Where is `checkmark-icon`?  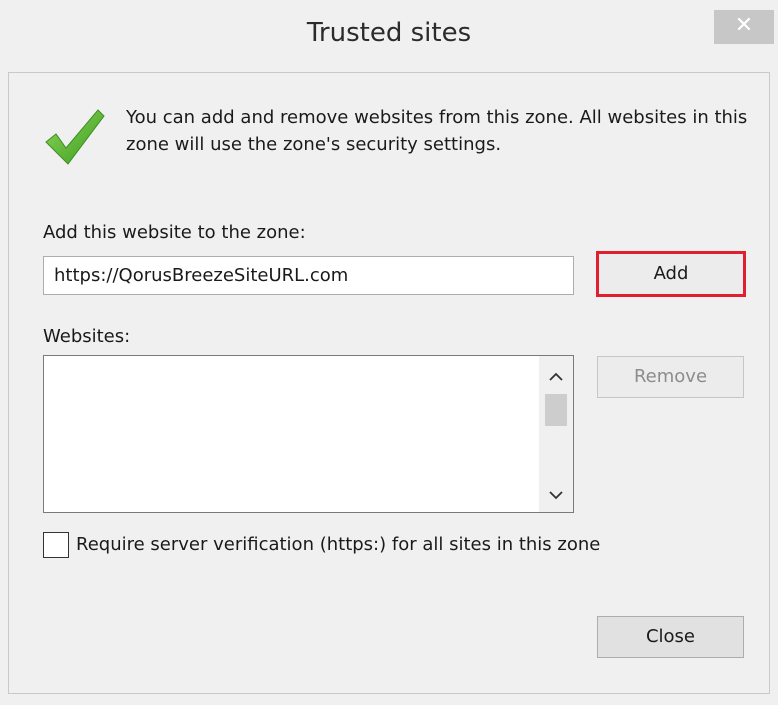 checkmark-icon is located at coordinates (75, 137).